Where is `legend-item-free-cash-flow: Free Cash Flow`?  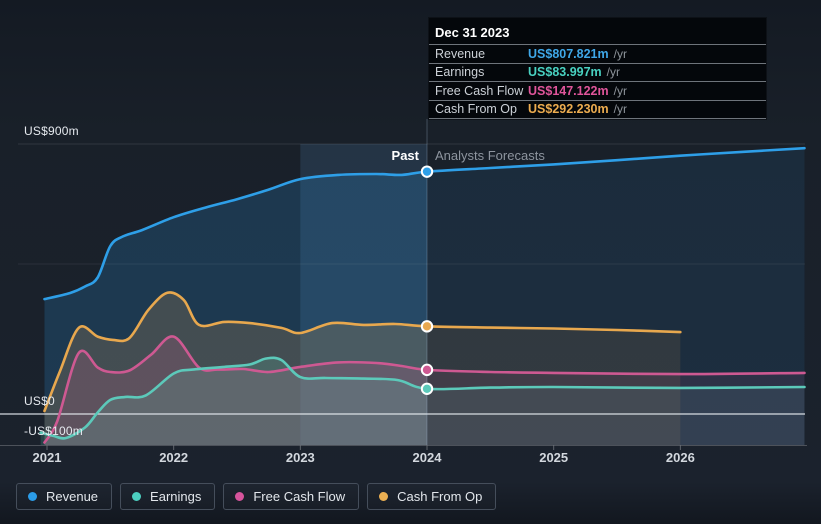
legend-item-free-cash-flow: Free Cash Flow is located at coordinates (291, 496).